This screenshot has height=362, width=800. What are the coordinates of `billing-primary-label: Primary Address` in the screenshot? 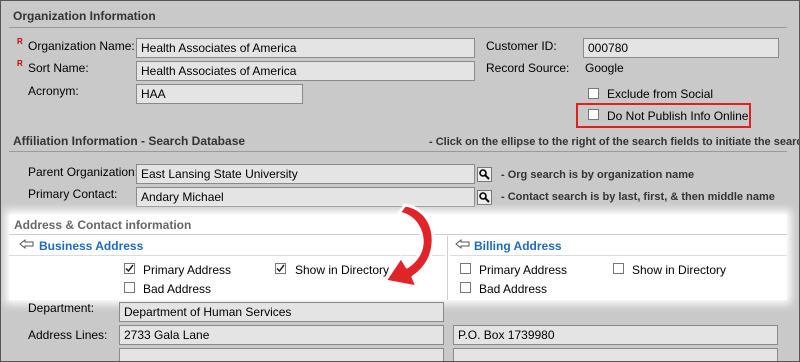 It's located at (523, 270).